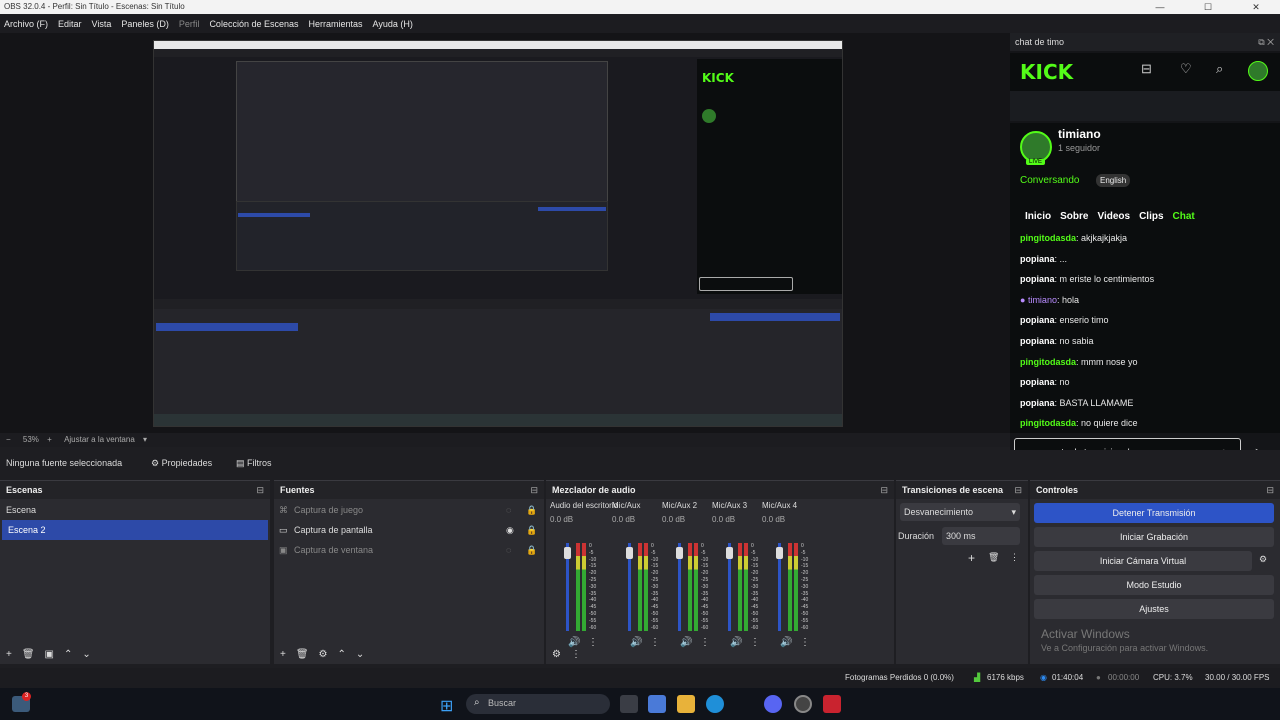  I want to click on tab-inicio: Inicio, so click(1038, 216).